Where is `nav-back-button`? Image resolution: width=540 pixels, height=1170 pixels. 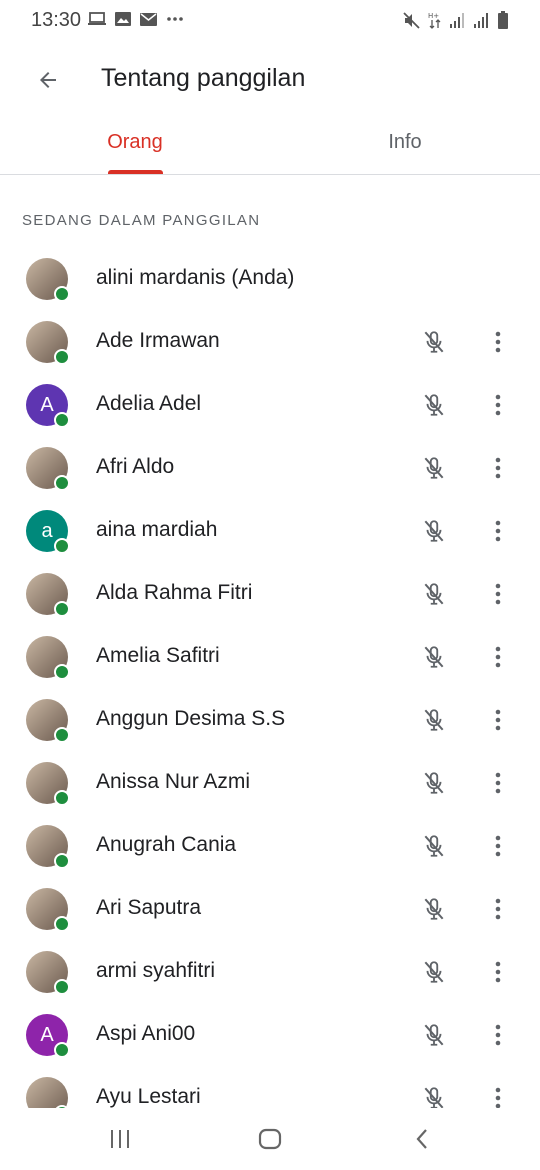
nav-back-button is located at coordinates (422, 1139).